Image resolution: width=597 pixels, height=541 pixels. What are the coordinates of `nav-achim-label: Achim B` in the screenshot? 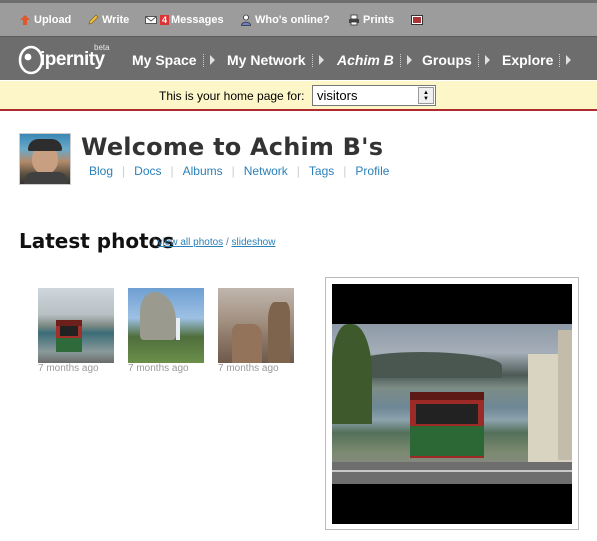 It's located at (365, 60).